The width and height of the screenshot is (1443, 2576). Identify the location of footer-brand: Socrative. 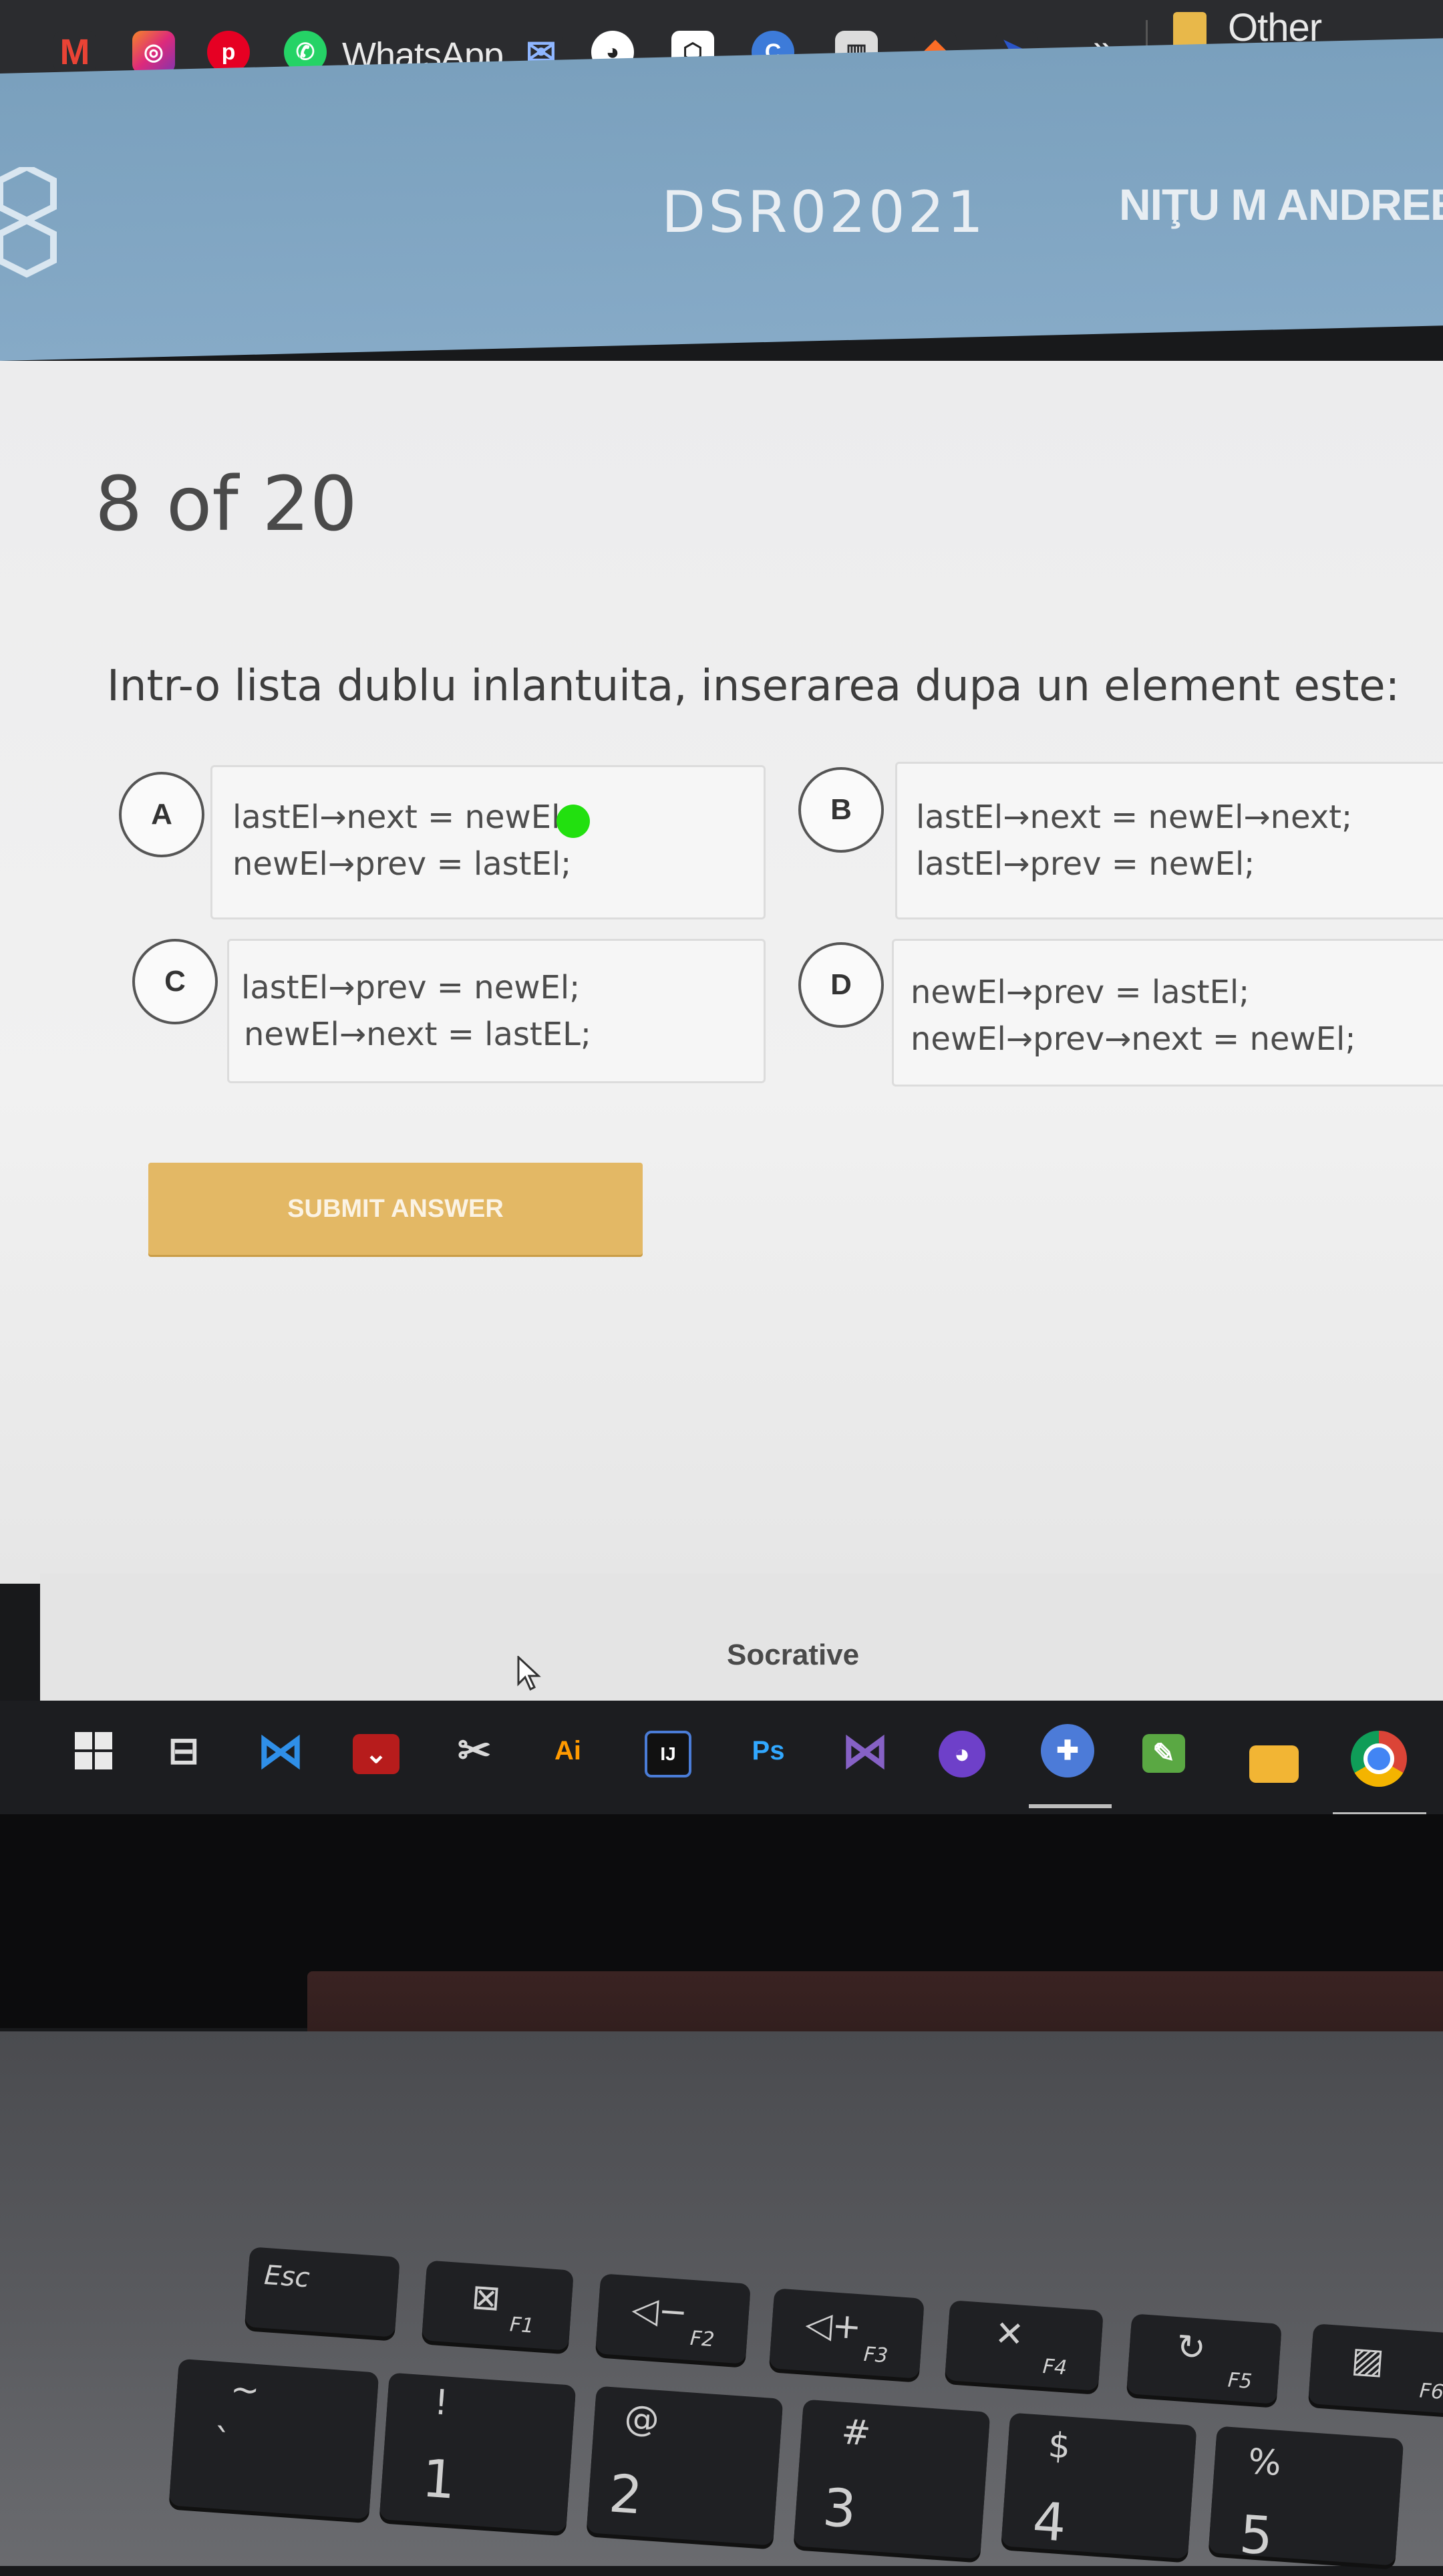
(793, 1655).